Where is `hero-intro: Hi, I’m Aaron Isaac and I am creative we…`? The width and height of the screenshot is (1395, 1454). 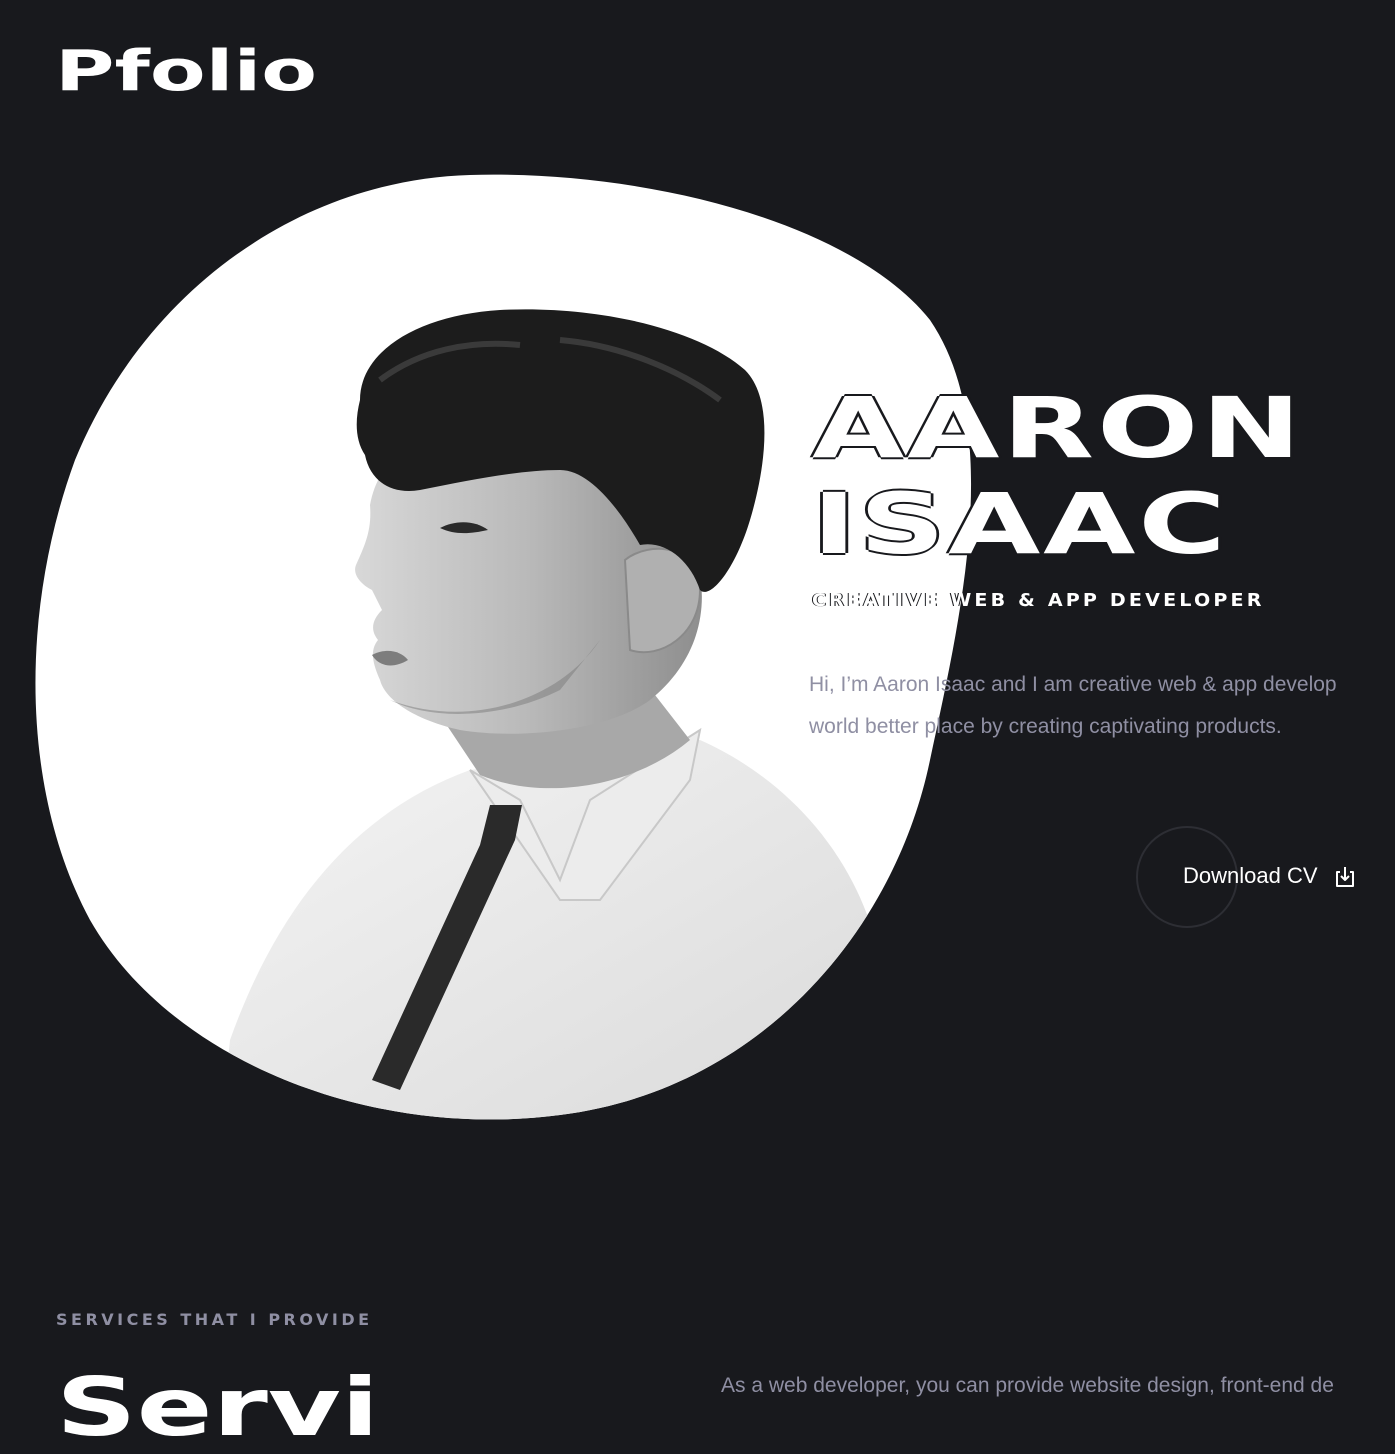 hero-intro: Hi, I’m Aaron Isaac and I am creative we… is located at coordinates (1102, 706).